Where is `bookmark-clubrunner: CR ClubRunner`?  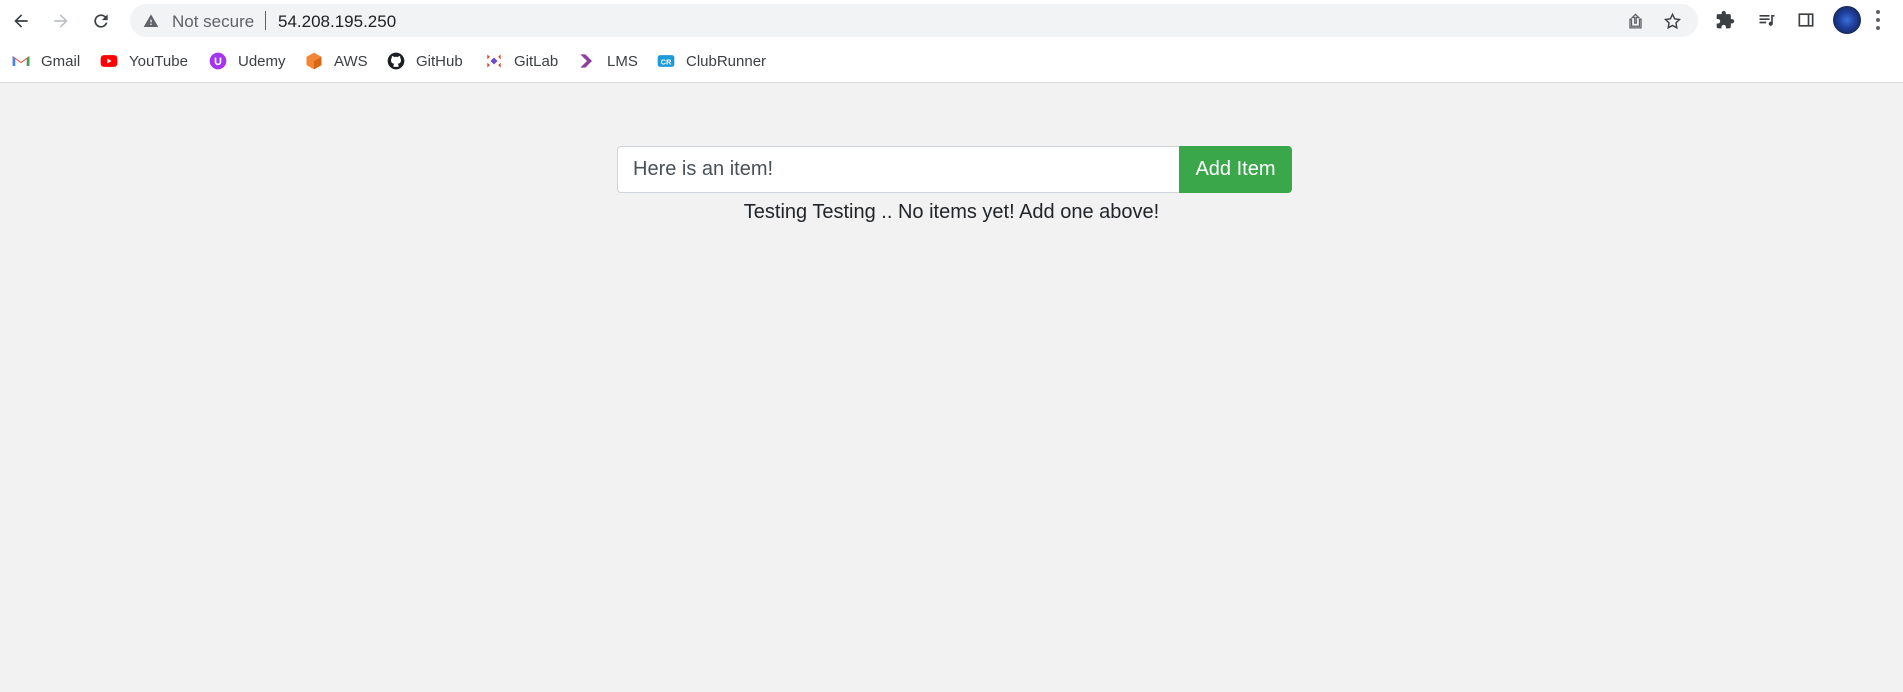 bookmark-clubrunner: CR ClubRunner is located at coordinates (711, 61).